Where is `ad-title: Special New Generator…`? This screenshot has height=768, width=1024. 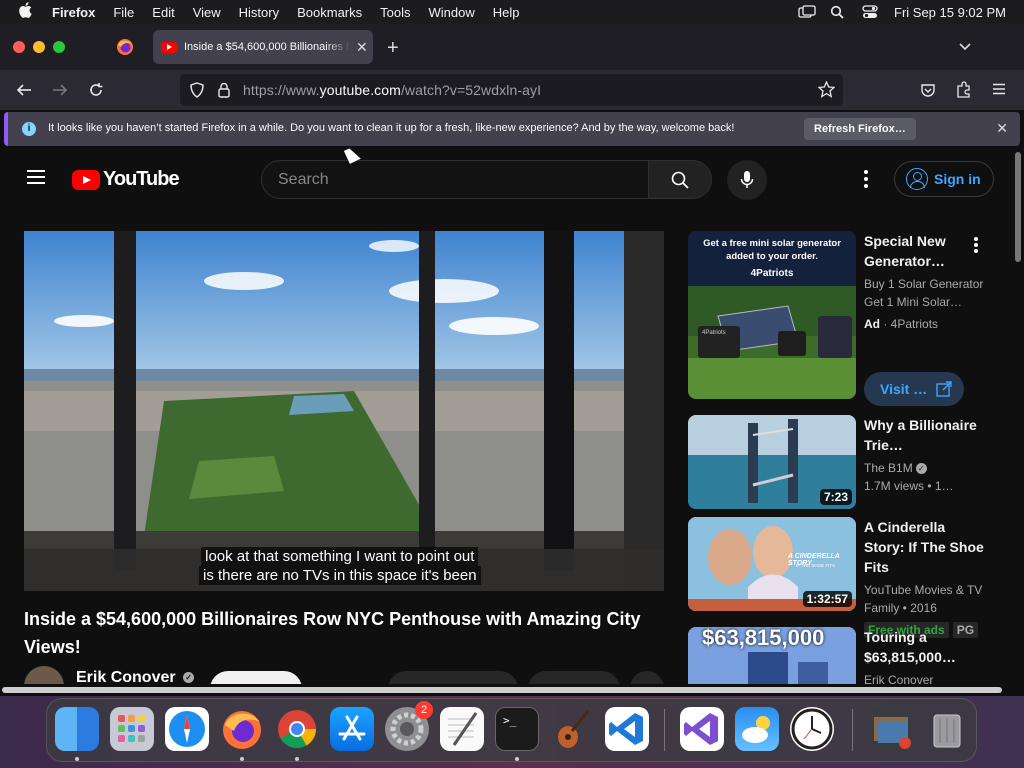 ad-title: Special New Generator… is located at coordinates (924, 251).